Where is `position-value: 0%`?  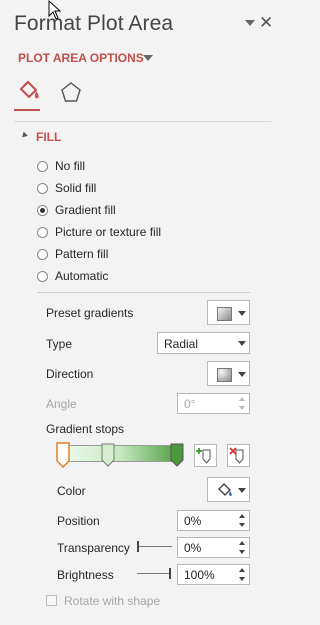 position-value: 0% is located at coordinates (193, 521).